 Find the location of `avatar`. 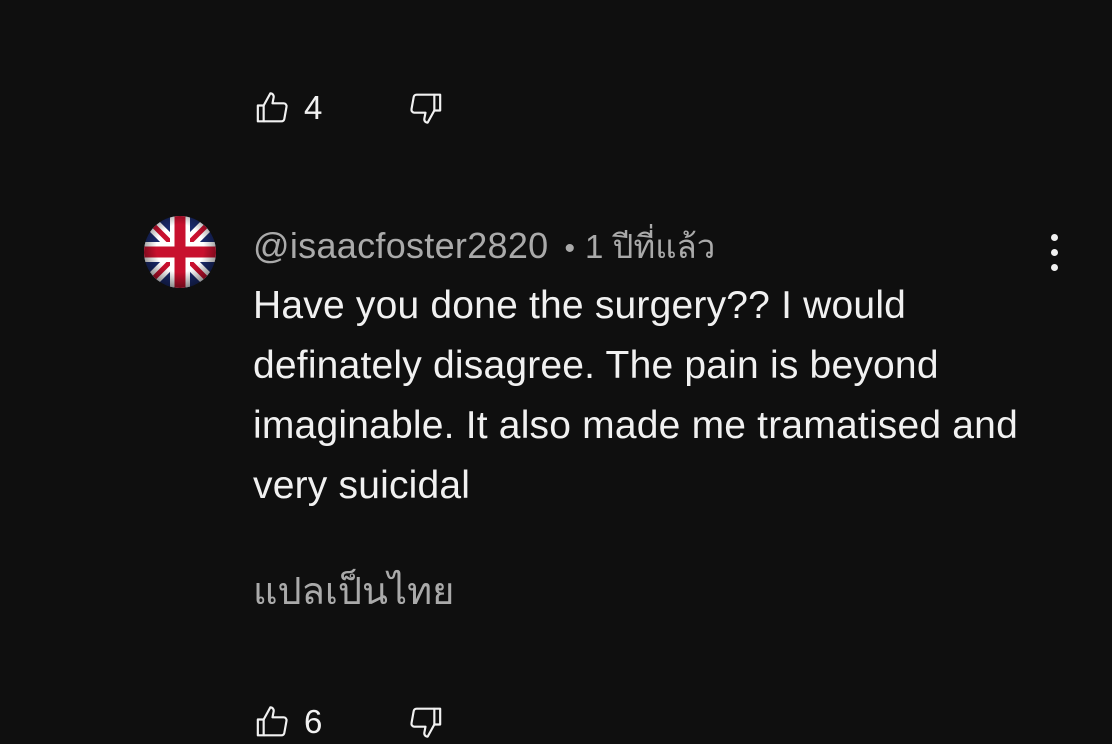

avatar is located at coordinates (180, 252).